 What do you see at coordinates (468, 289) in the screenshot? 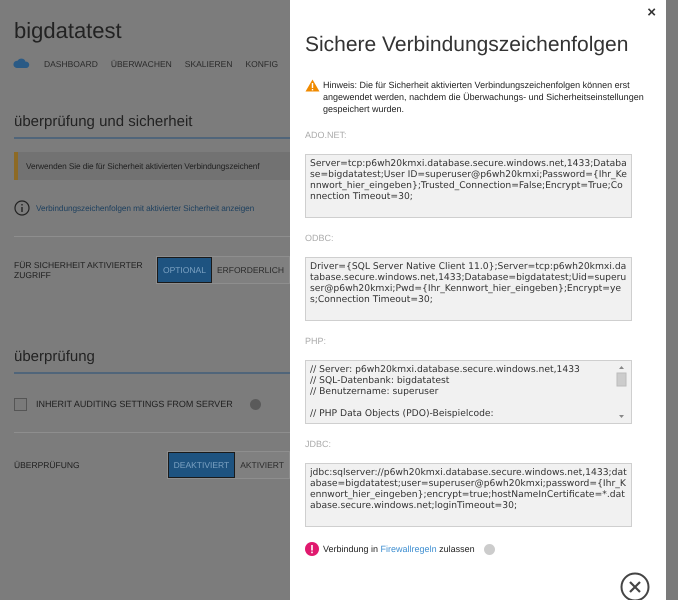
I see `connection-string-field: Driver={SQL Server Native Client 11.0};Server=tcp:p6wh20kmxi.database.secure.windows.net,1433;Database=bigdatatest;Uid=superuser@p6wh20kmxi;Pwd={Ihr_Kennwort_hier_eingeben};Encrypt=yes;Connection Timeout=30;` at bounding box center [468, 289].